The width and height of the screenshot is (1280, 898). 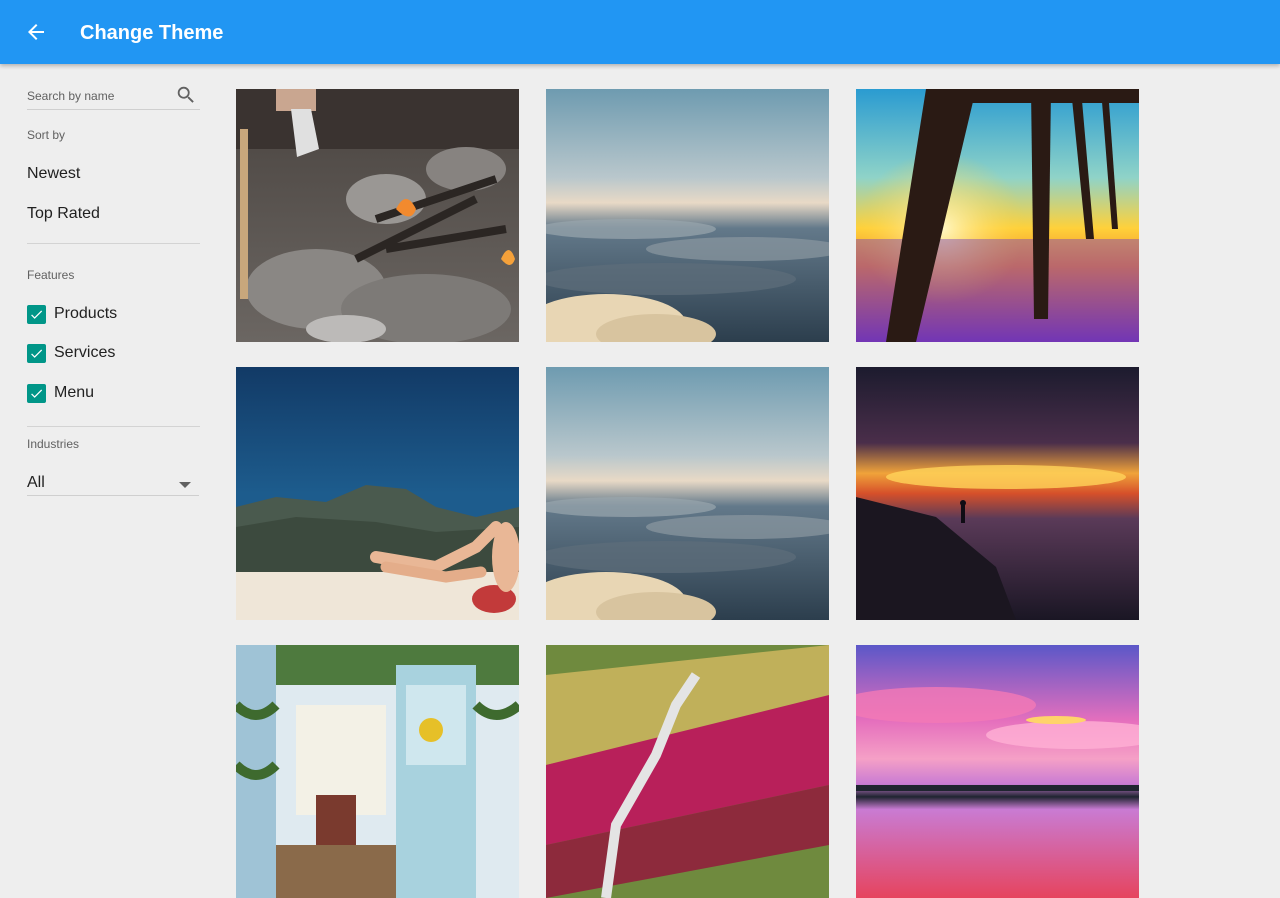 What do you see at coordinates (186, 95) in the screenshot?
I see `search-icon` at bounding box center [186, 95].